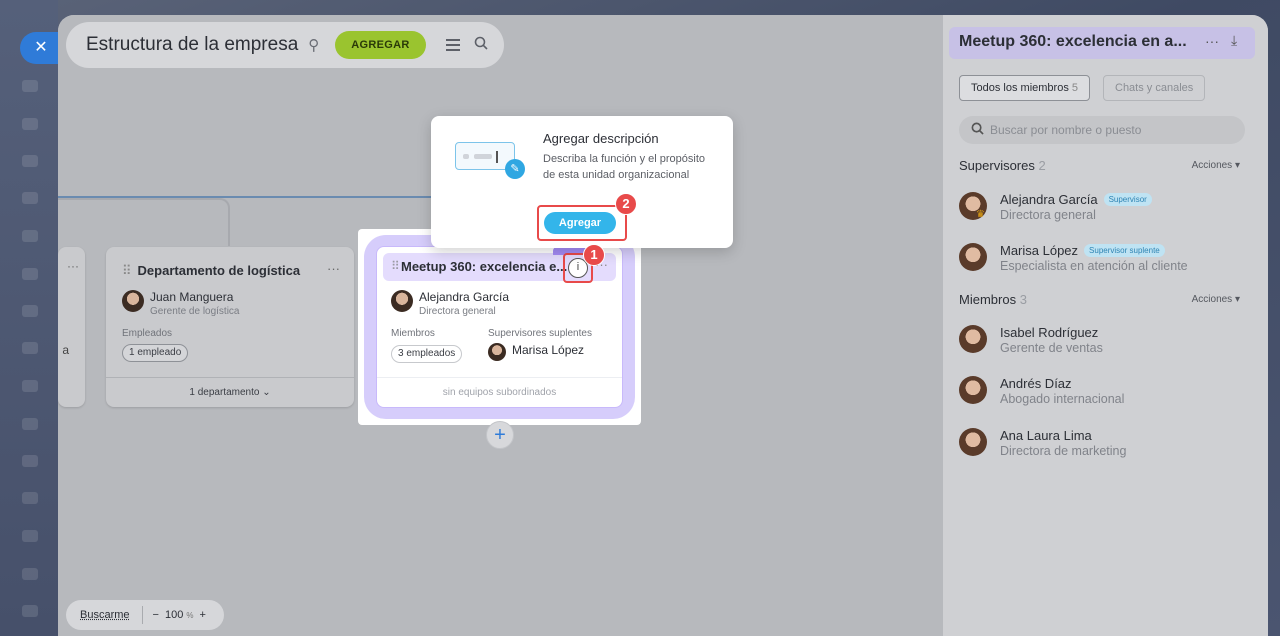 This screenshot has width=1280, height=636. Describe the element at coordinates (65, 350) in the screenshot. I see `partial-text: a` at that location.